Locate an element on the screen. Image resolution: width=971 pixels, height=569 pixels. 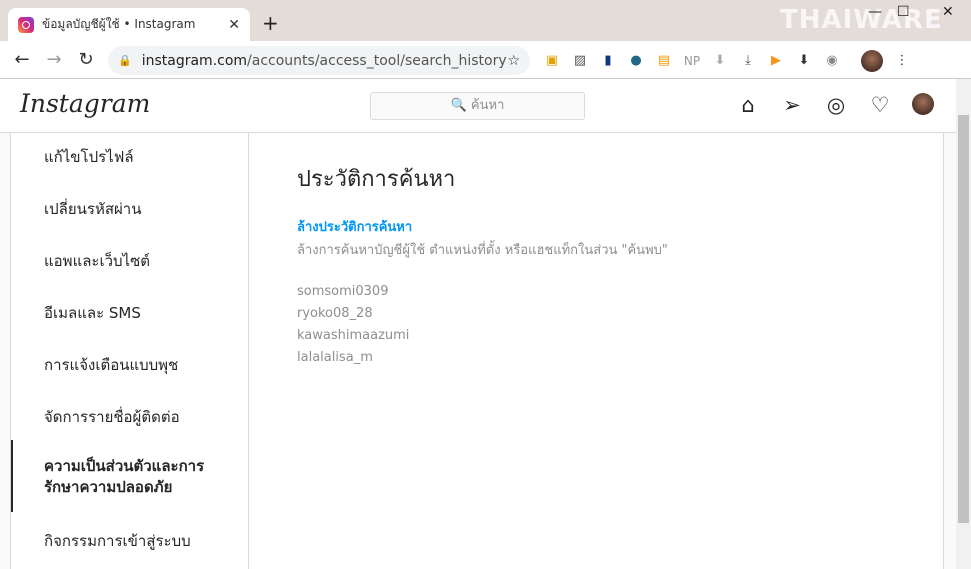
scrollbar-thumb is located at coordinates (963, 319).